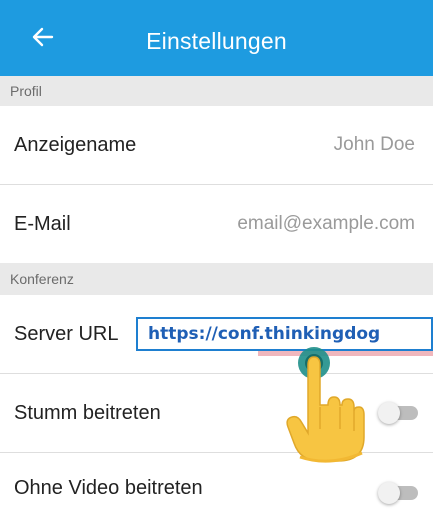 The width and height of the screenshot is (433, 523). I want to click on no-video-toggle, so click(398, 493).